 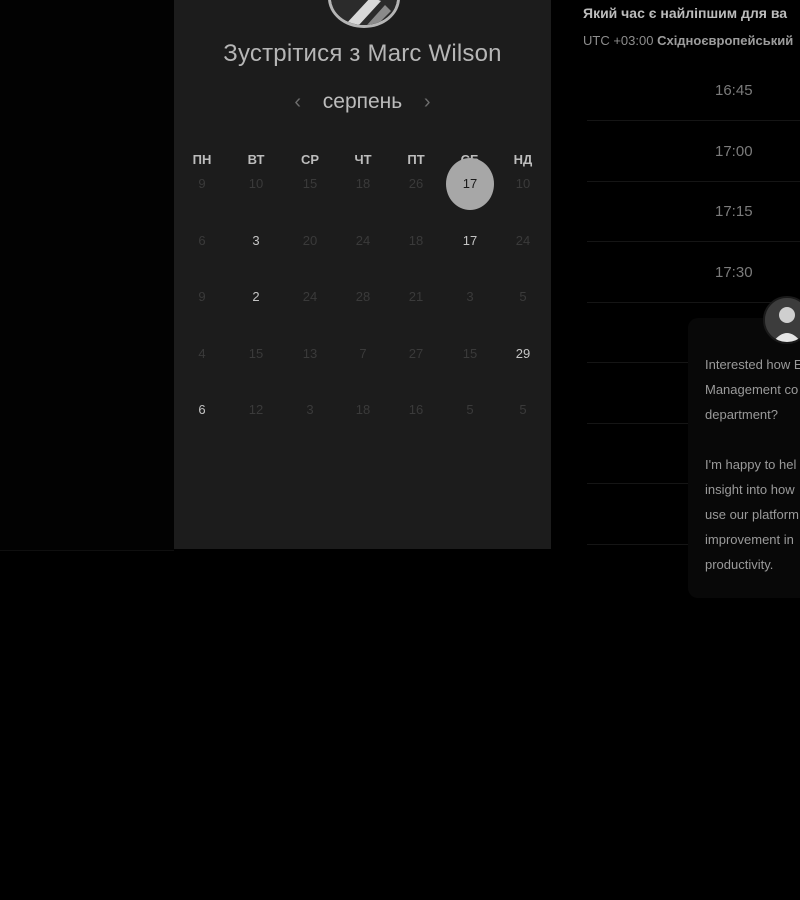 What do you see at coordinates (693, 213) in the screenshot?
I see `time-slot: 17:15` at bounding box center [693, 213].